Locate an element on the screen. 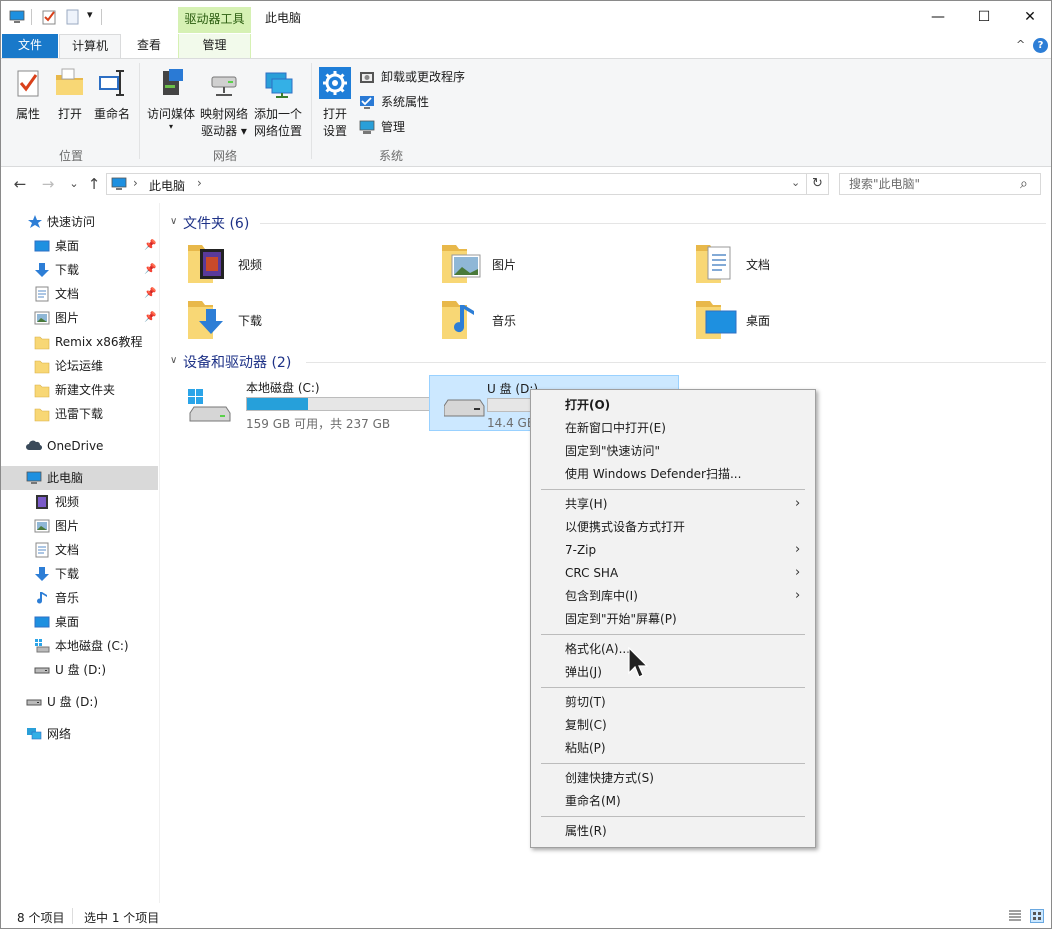 This screenshot has height=929, width=1052. map-network-drive-button: 映射网络 驱动器 ▾ is located at coordinates (224, 103).